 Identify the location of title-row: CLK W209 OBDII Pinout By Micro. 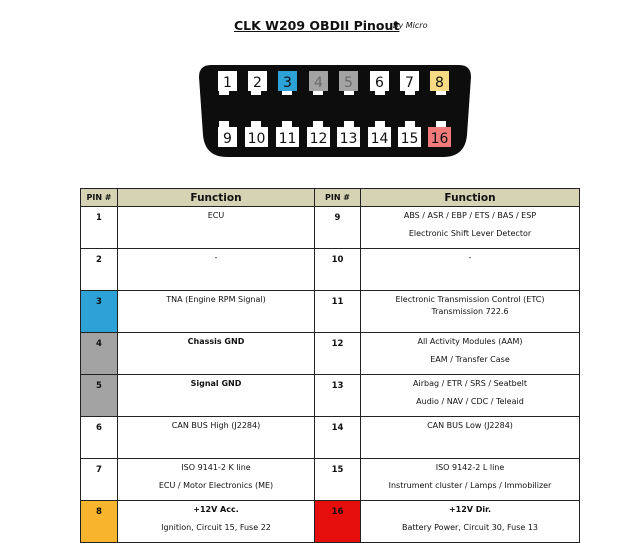
(318, 28).